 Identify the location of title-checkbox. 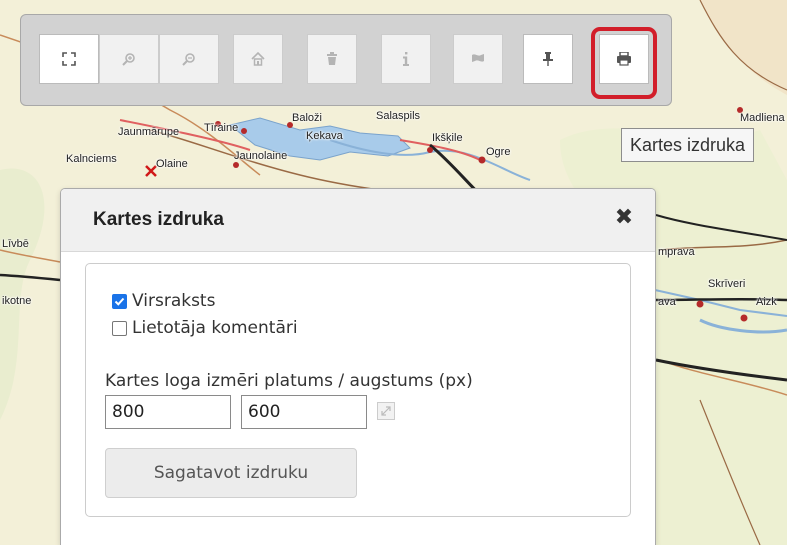
(119, 301).